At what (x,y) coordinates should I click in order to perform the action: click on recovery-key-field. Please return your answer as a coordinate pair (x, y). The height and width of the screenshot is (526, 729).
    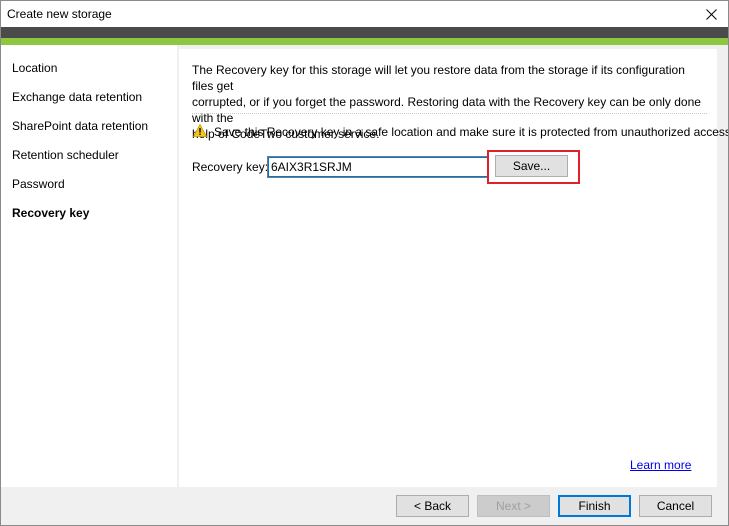
    Looking at the image, I should click on (378, 167).